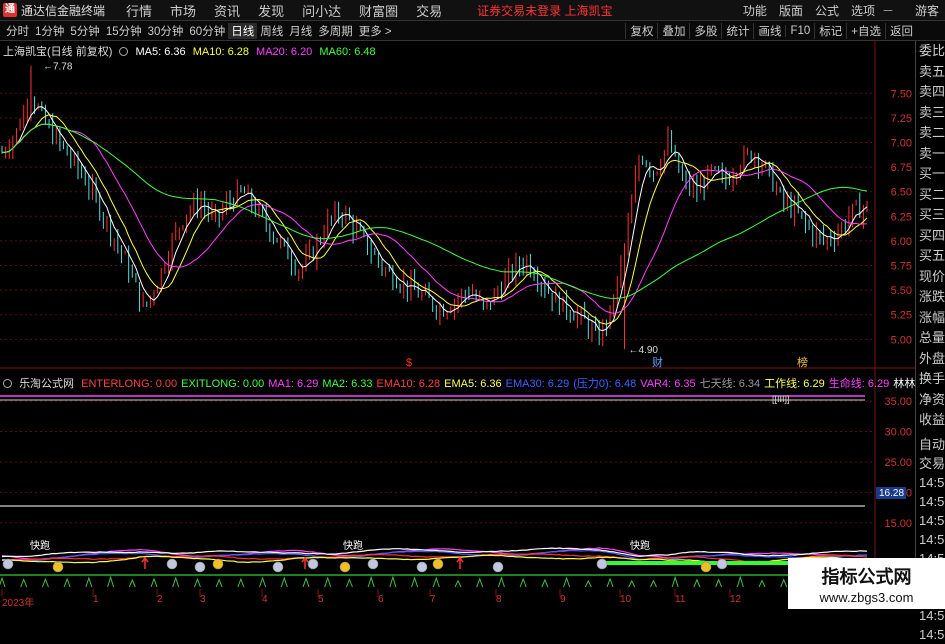  I want to click on low-price-label: ←4.90, so click(644, 350).